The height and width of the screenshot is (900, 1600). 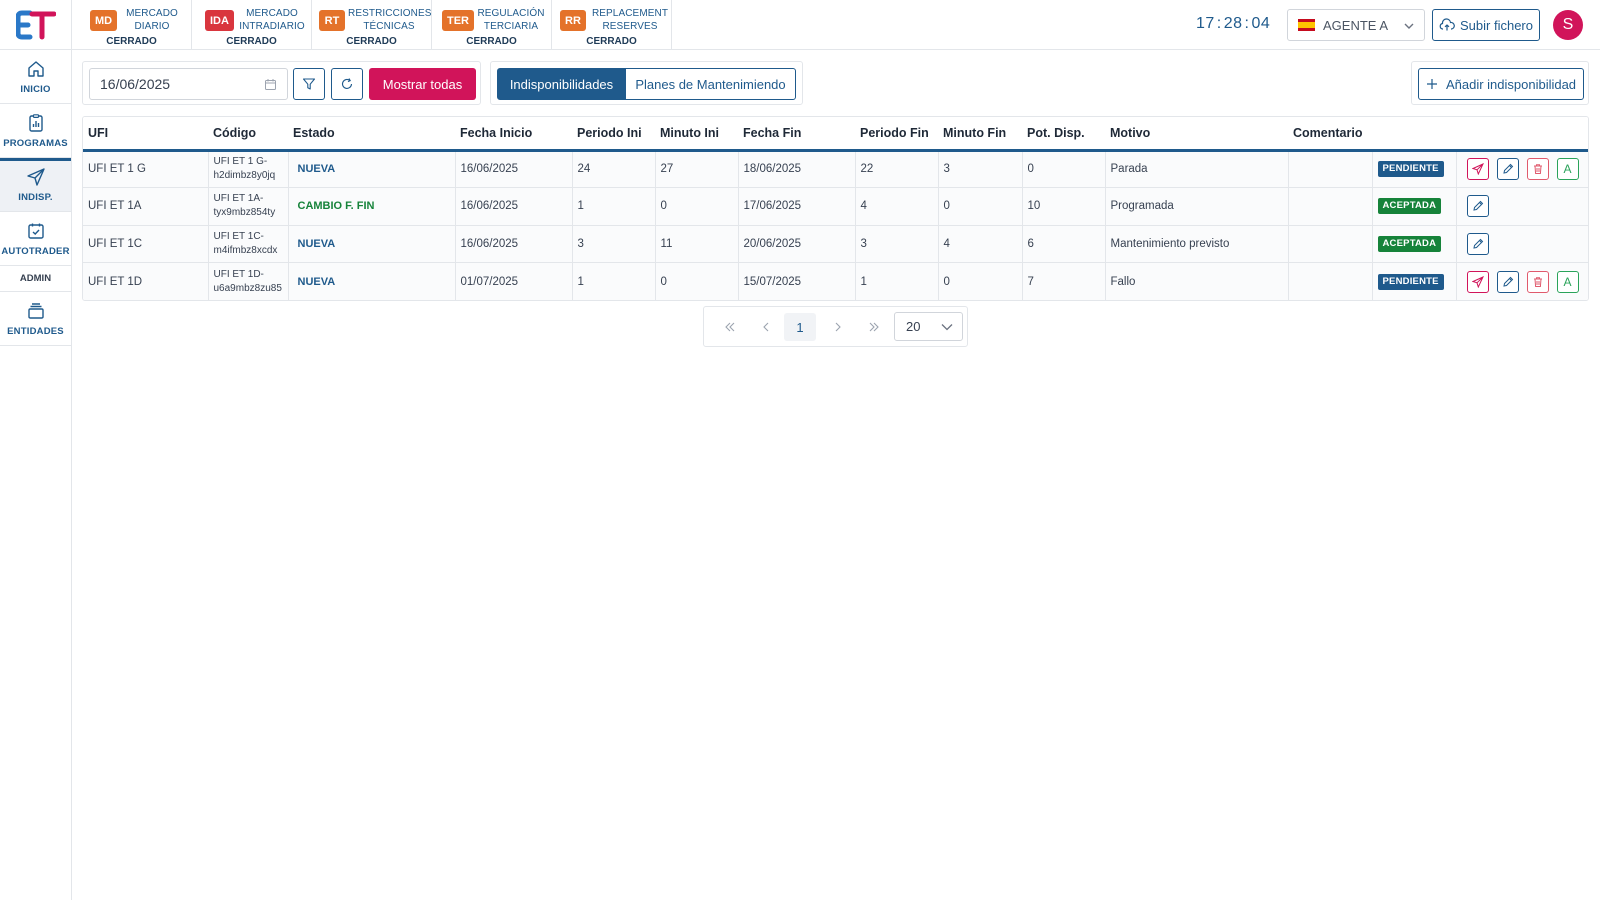 I want to click on column-header: Motivo, so click(x=1196, y=134).